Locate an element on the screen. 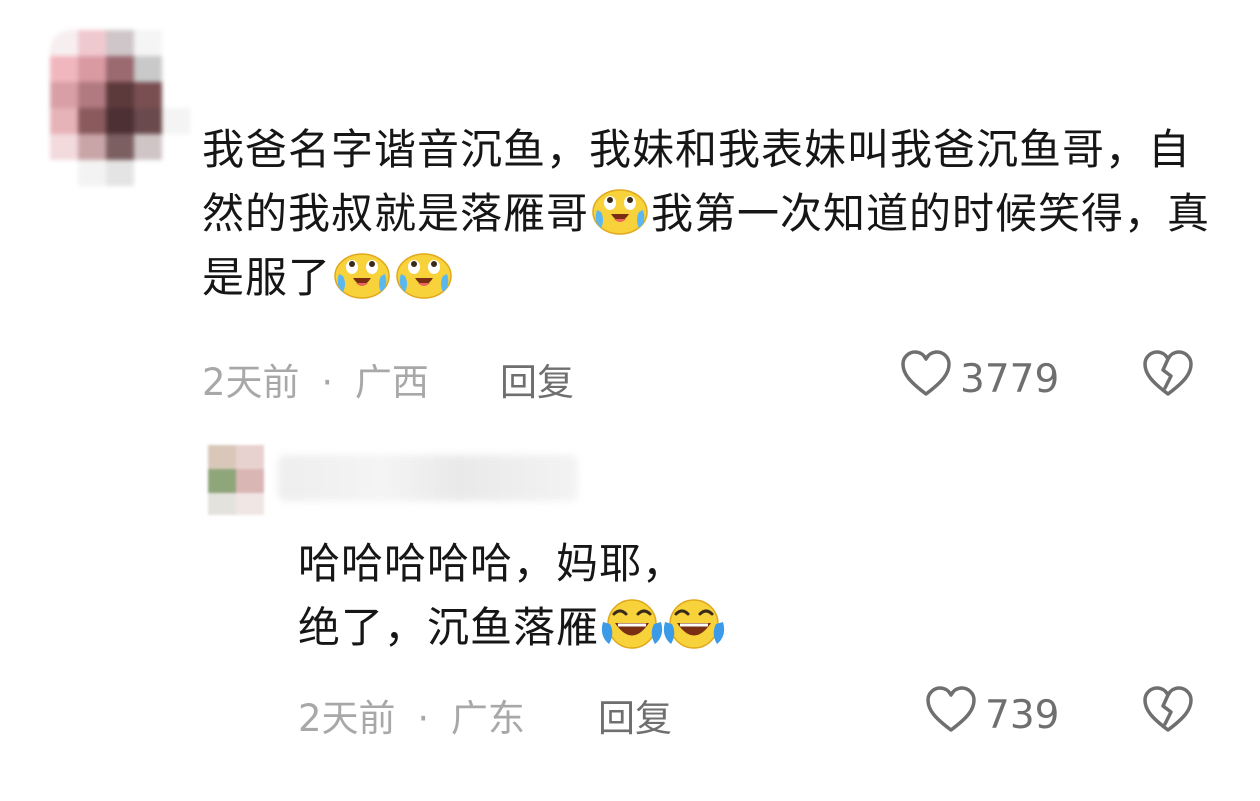 This screenshot has width=1260, height=801. reply-username is located at coordinates (428, 478).